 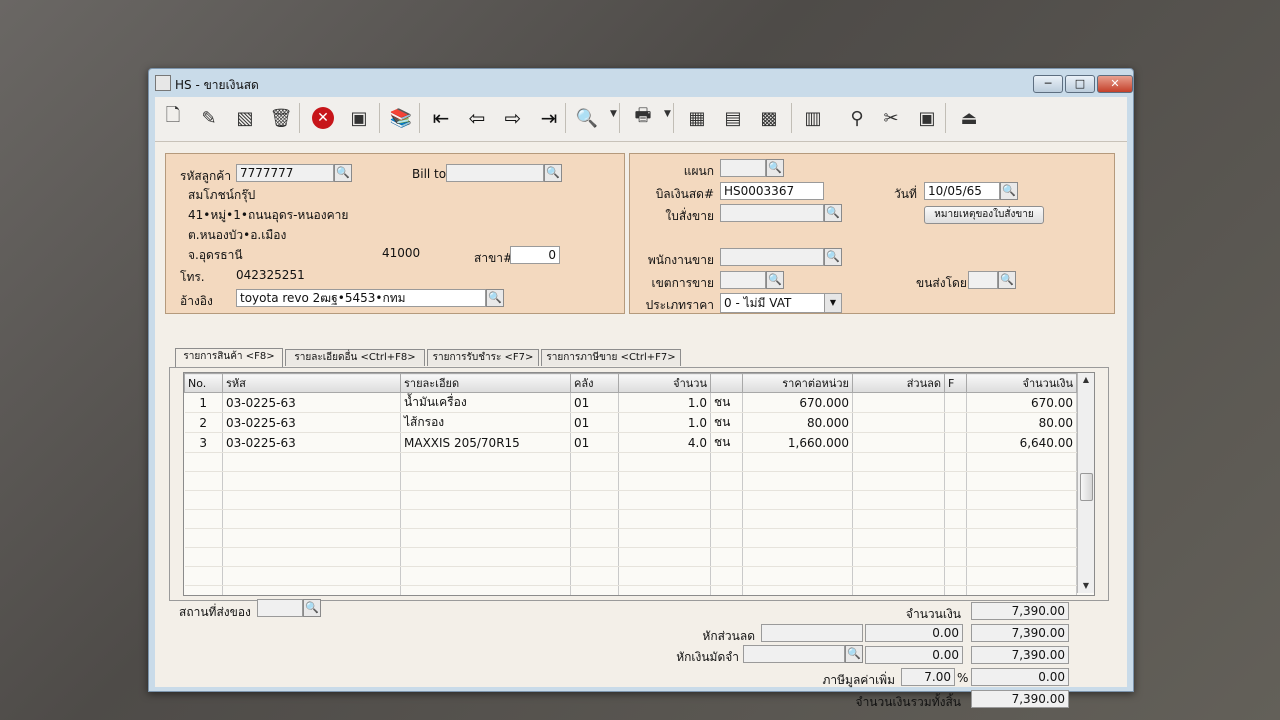 I want to click on reference-field: toyota revo 2ฒฐ•5453•กทม, so click(x=361, y=298).